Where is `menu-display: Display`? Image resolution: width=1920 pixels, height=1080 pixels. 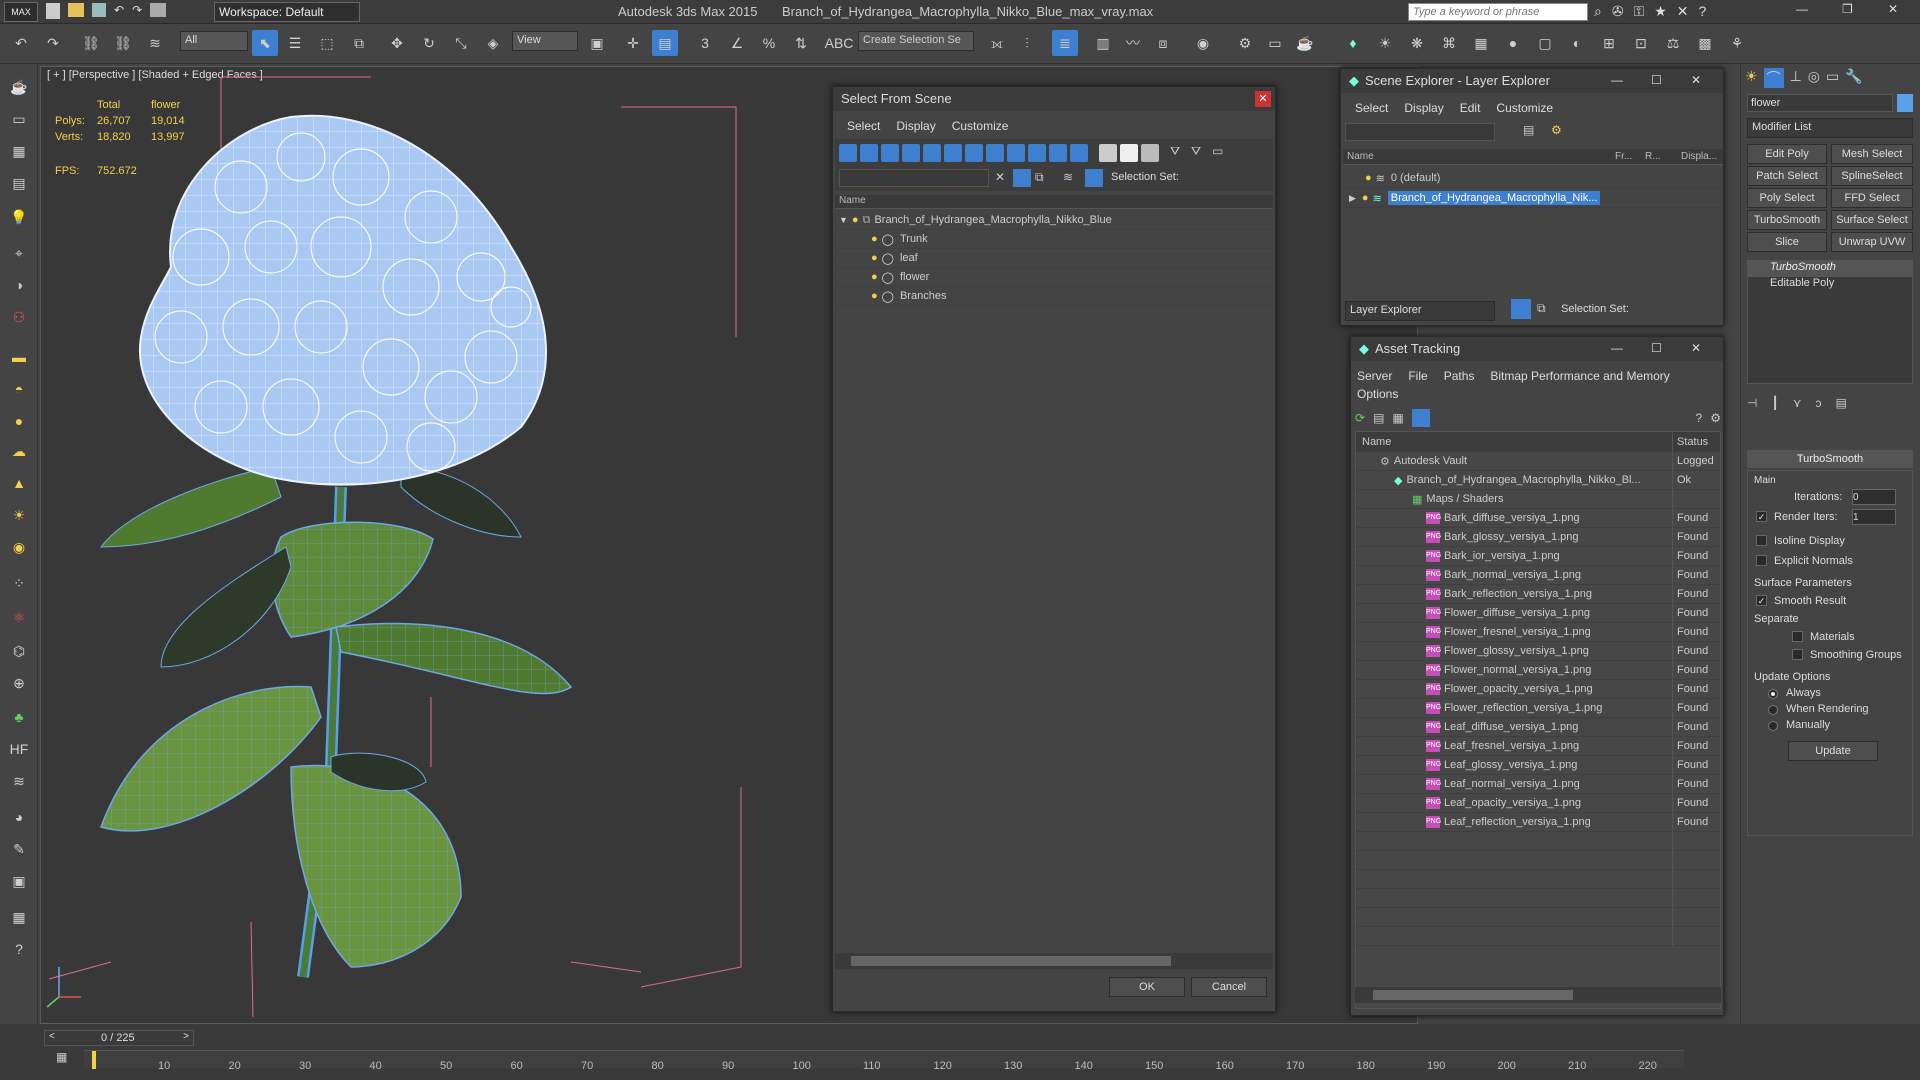 menu-display: Display is located at coordinates (1423, 108).